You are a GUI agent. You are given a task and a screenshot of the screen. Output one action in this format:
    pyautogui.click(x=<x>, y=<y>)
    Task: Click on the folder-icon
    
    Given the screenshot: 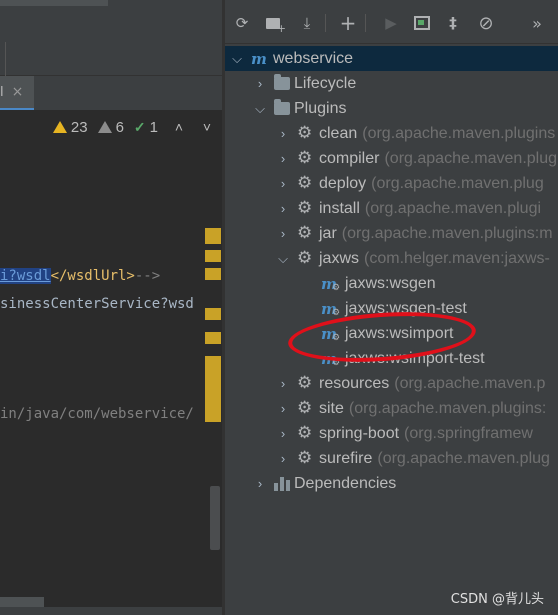 What is the action you would take?
    pyautogui.click(x=282, y=107)
    